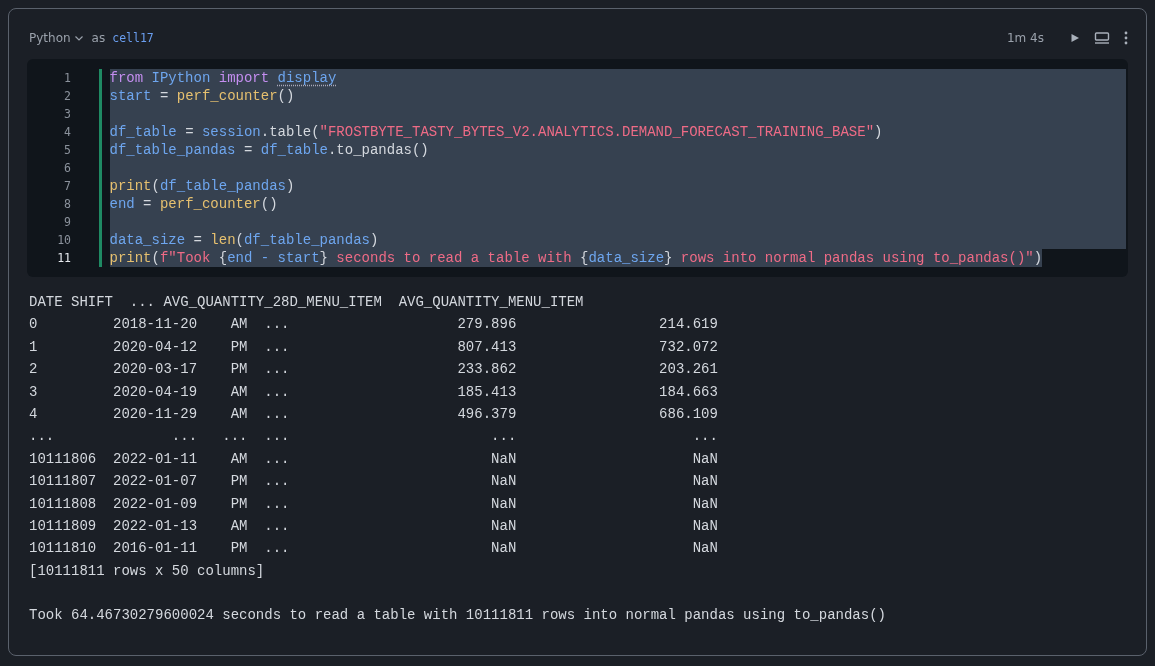  Describe the element at coordinates (374, 370) in the screenshot. I see `output-line: 2 2020-03-17 PM ... 233.862 203.261` at that location.